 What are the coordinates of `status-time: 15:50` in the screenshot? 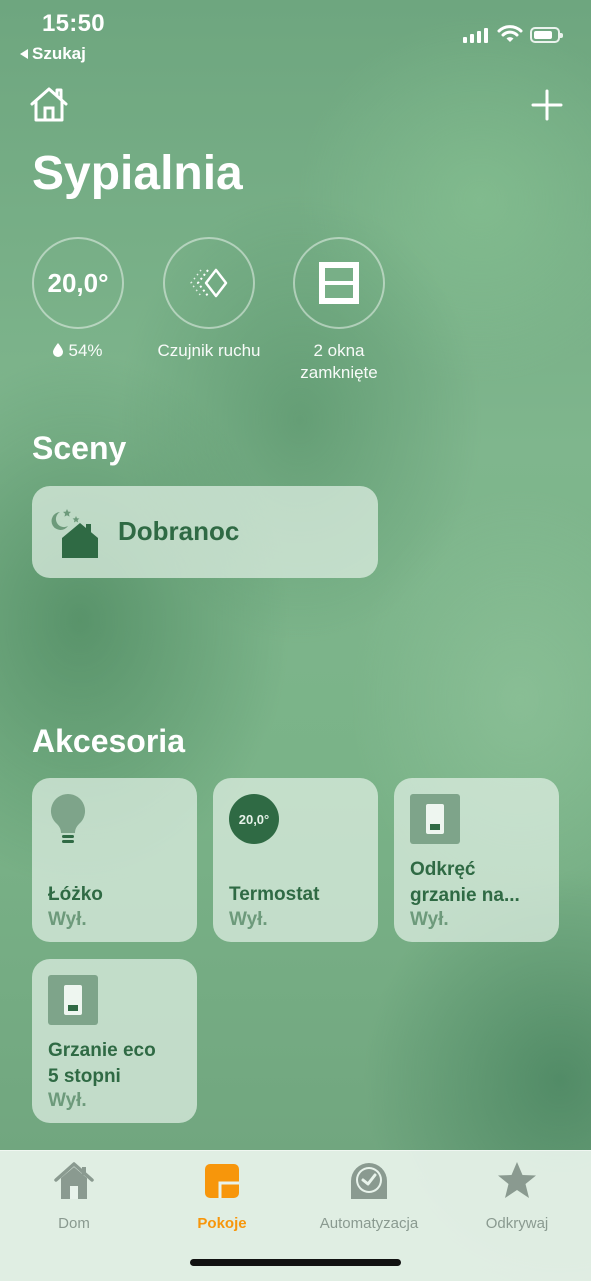 It's located at (73, 23).